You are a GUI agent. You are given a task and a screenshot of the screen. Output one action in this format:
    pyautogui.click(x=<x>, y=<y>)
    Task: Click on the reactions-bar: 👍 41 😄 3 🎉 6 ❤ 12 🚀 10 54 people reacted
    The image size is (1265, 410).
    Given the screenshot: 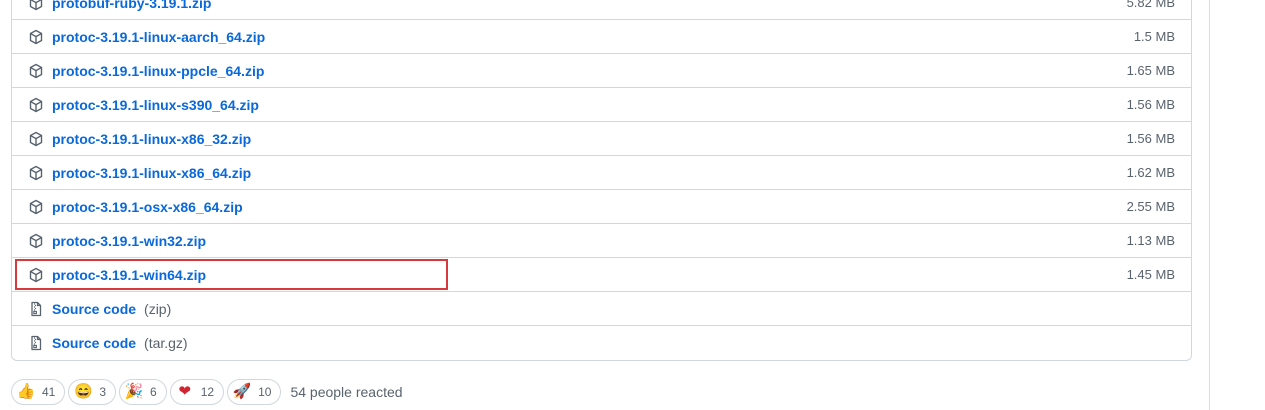 What is the action you would take?
    pyautogui.click(x=207, y=392)
    